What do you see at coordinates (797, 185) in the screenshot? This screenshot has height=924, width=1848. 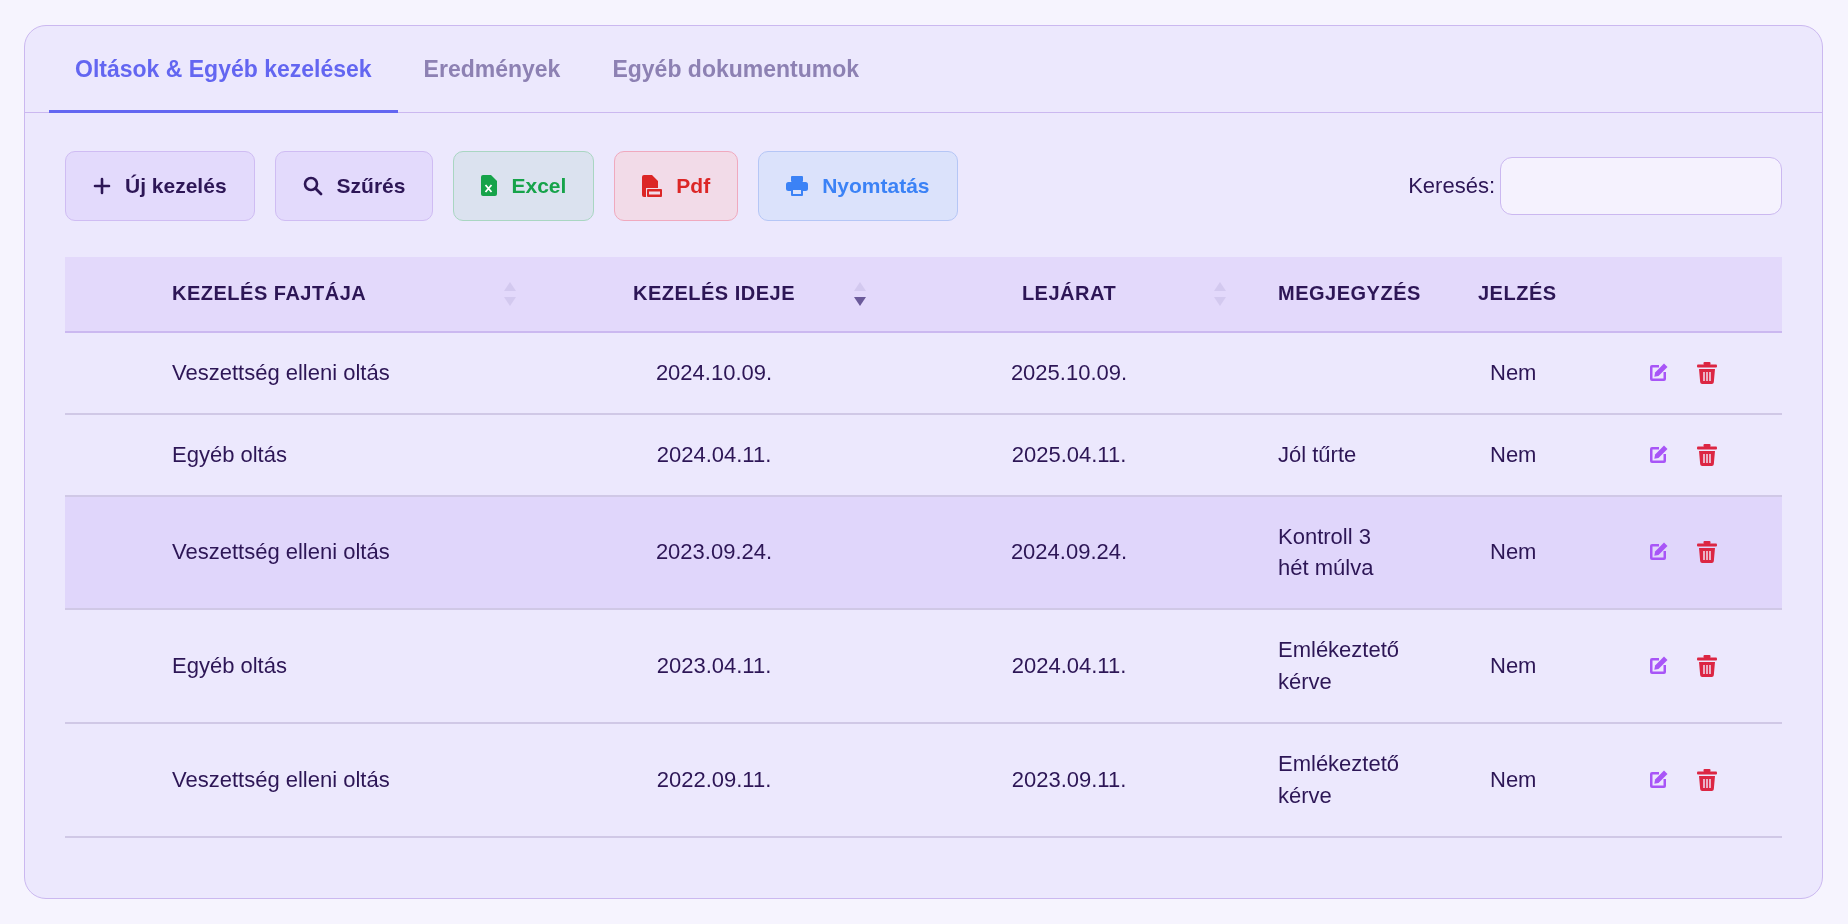 I see `printer-icon` at bounding box center [797, 185].